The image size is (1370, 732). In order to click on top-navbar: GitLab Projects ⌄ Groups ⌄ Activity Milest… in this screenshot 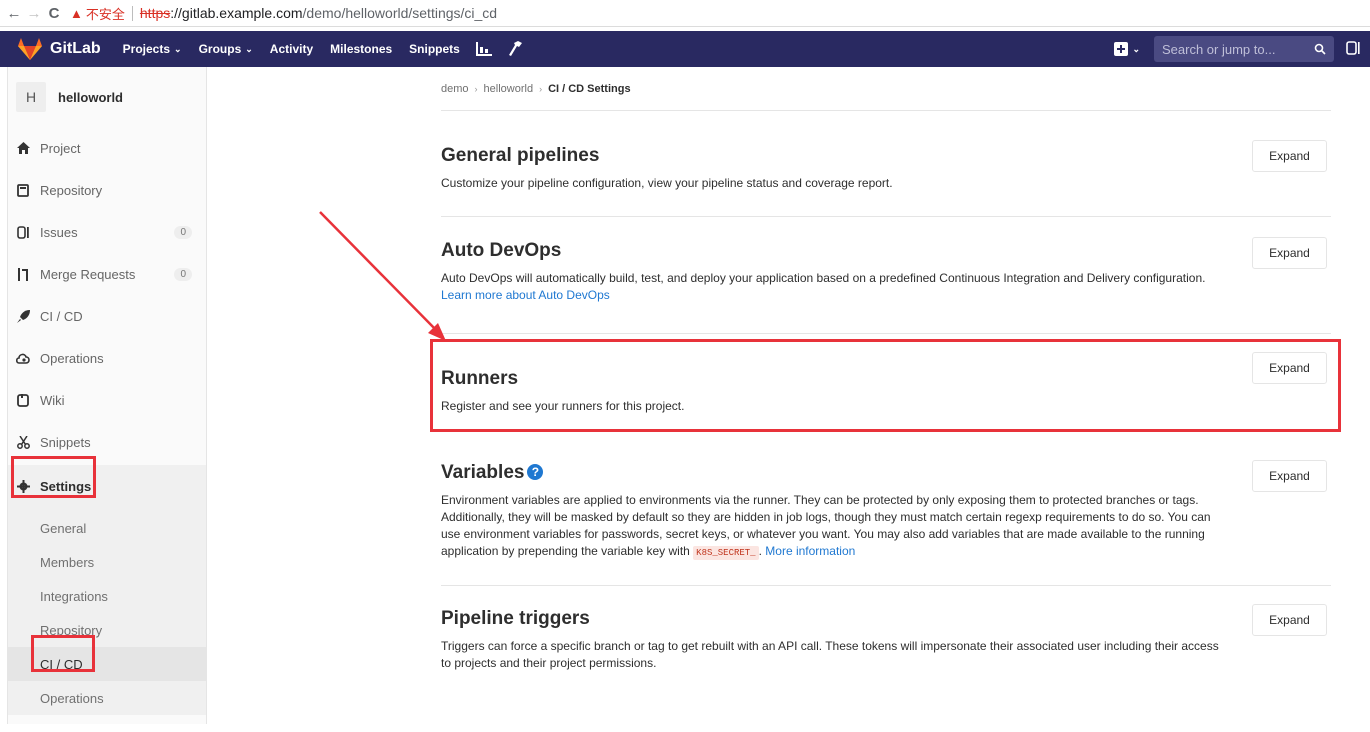, I will do `click(685, 49)`.